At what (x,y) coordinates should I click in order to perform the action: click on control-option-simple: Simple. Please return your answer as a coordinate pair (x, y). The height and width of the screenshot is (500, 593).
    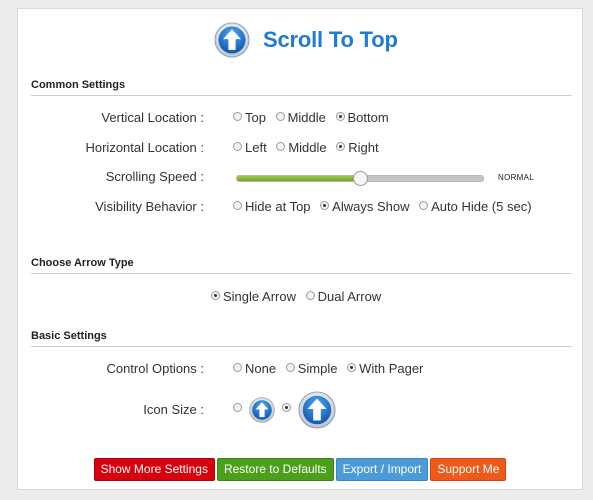
    Looking at the image, I should click on (311, 368).